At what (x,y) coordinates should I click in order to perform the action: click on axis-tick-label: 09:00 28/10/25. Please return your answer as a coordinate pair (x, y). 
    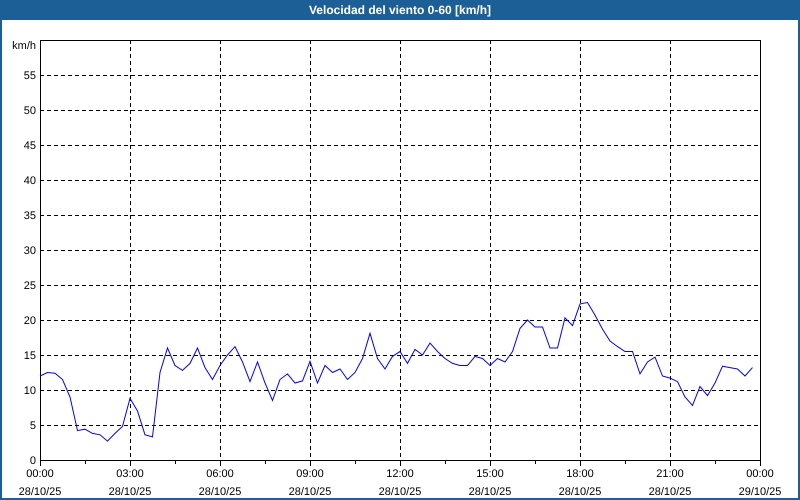
    Looking at the image, I should click on (310, 483).